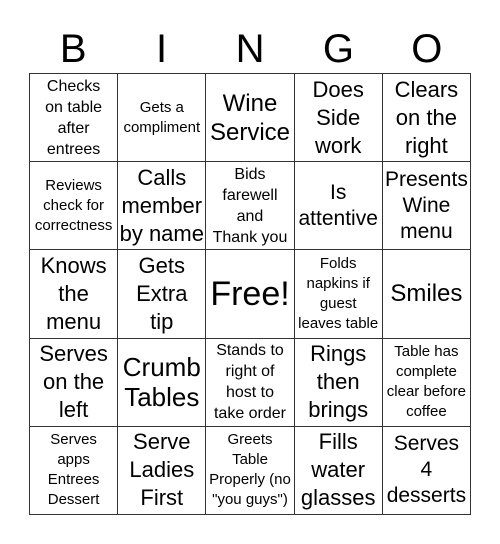  I want to click on bingo-cell: Calls member by name, so click(162, 206).